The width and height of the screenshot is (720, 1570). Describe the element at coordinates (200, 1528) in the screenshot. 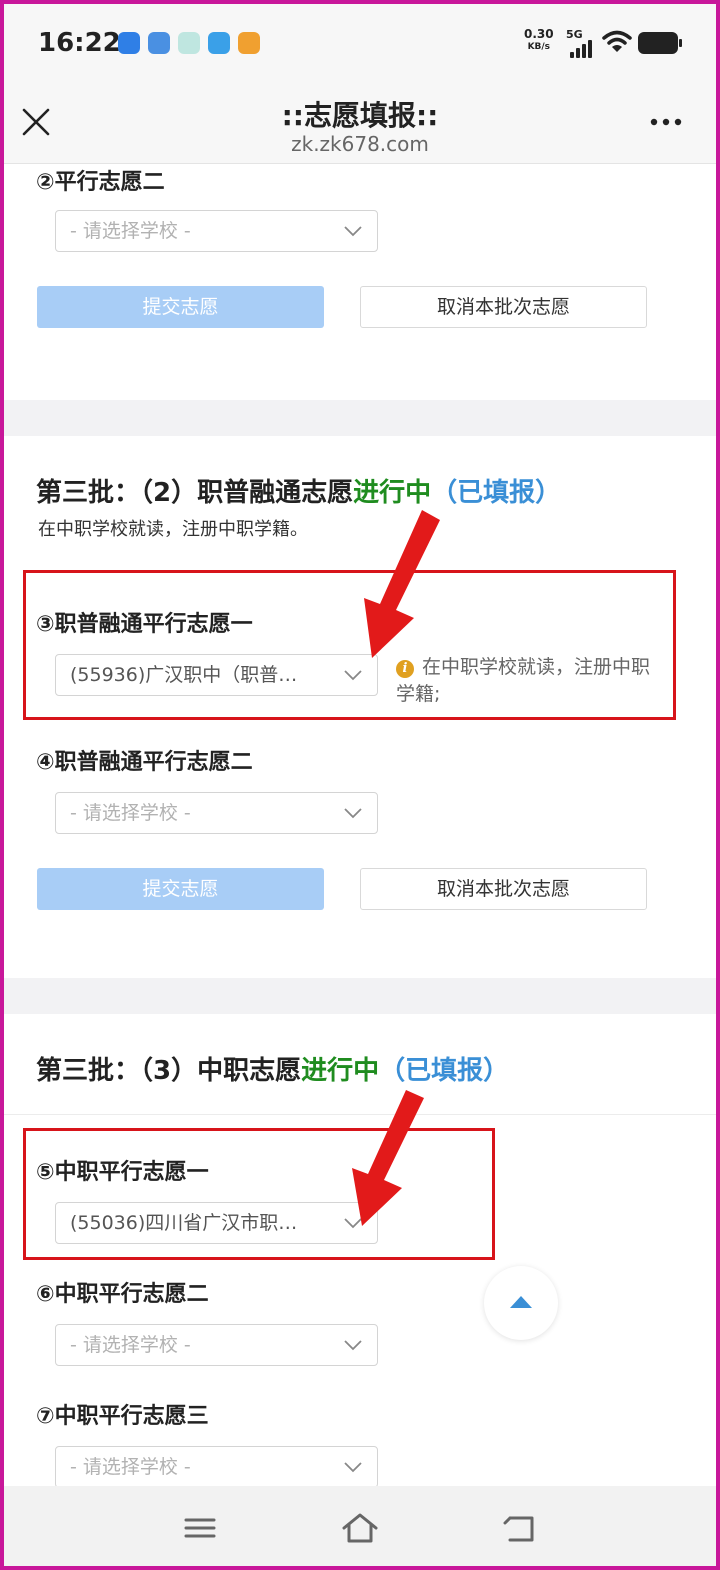

I see `menu-icon` at that location.